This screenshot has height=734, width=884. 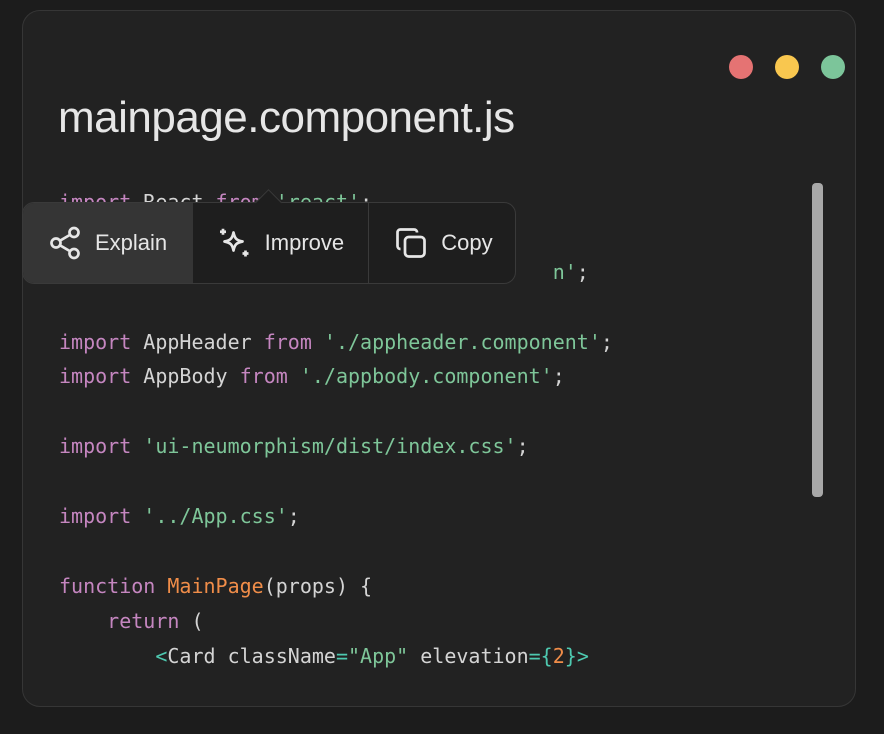 What do you see at coordinates (330, 446) in the screenshot?
I see `code-token: 'ui-neumorphism/dist/index.css'` at bounding box center [330, 446].